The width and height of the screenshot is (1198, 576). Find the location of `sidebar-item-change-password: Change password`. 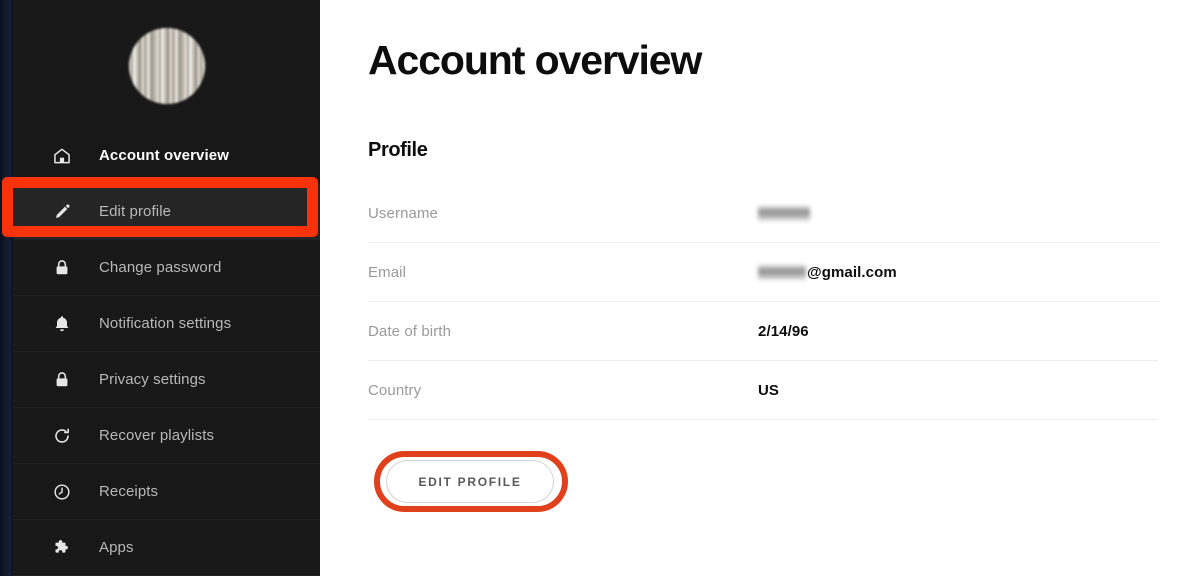

sidebar-item-change-password: Change password is located at coordinates (166, 268).